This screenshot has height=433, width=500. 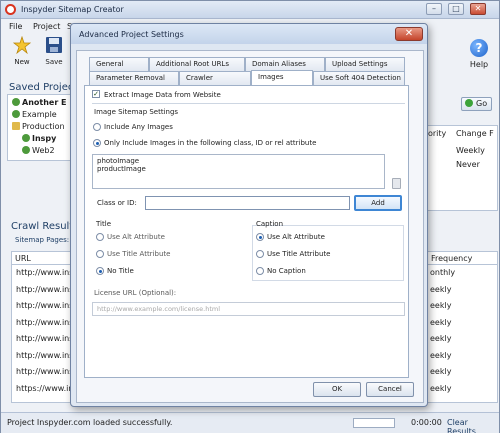 I want to click on elapsed-time: 0:00:00, so click(x=426, y=422).